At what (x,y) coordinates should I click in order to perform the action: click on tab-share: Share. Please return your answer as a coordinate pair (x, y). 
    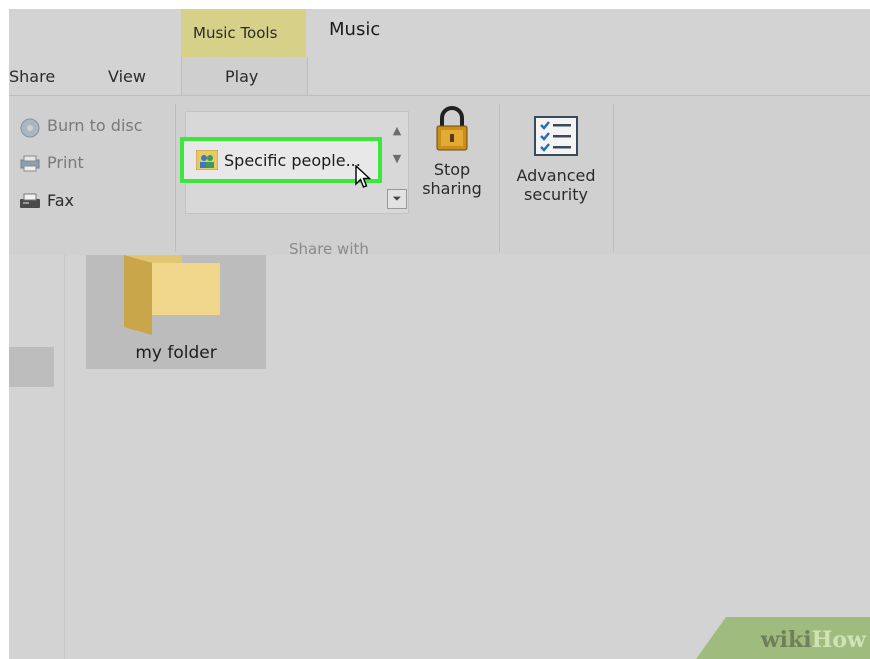
    Looking at the image, I should click on (32, 76).